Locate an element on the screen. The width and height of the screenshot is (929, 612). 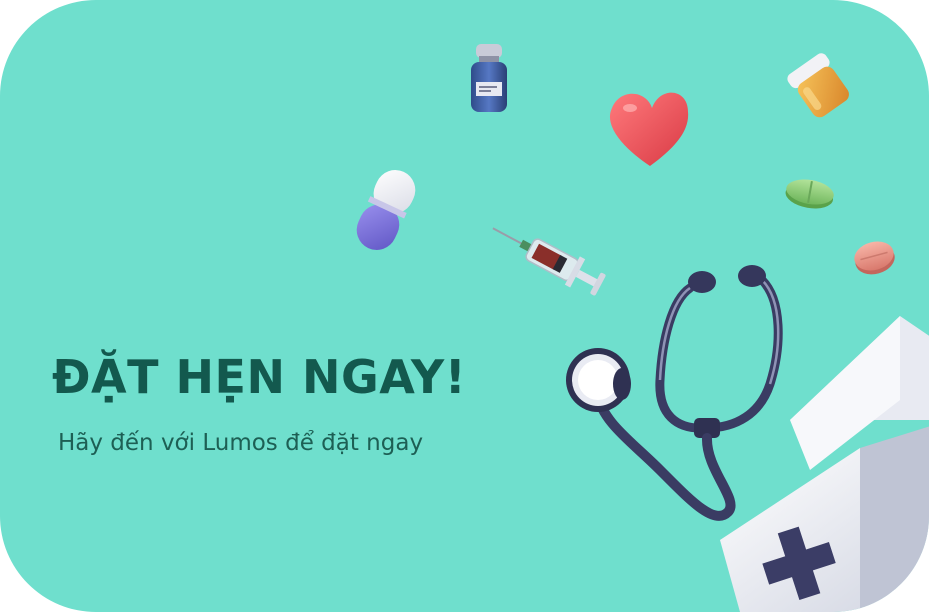
green-pill-icon is located at coordinates (809, 194).